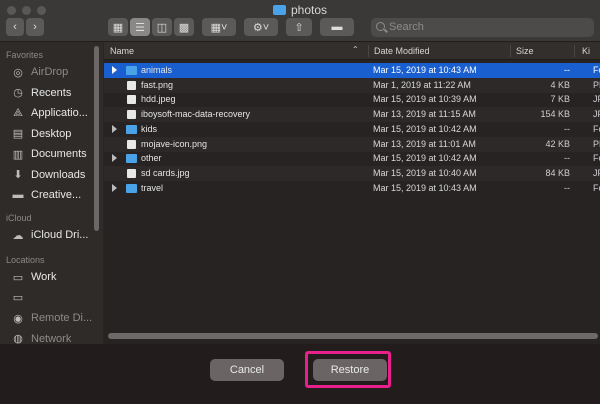 This screenshot has height=404, width=600. What do you see at coordinates (152, 187) in the screenshot?
I see `file-name: travel` at bounding box center [152, 187].